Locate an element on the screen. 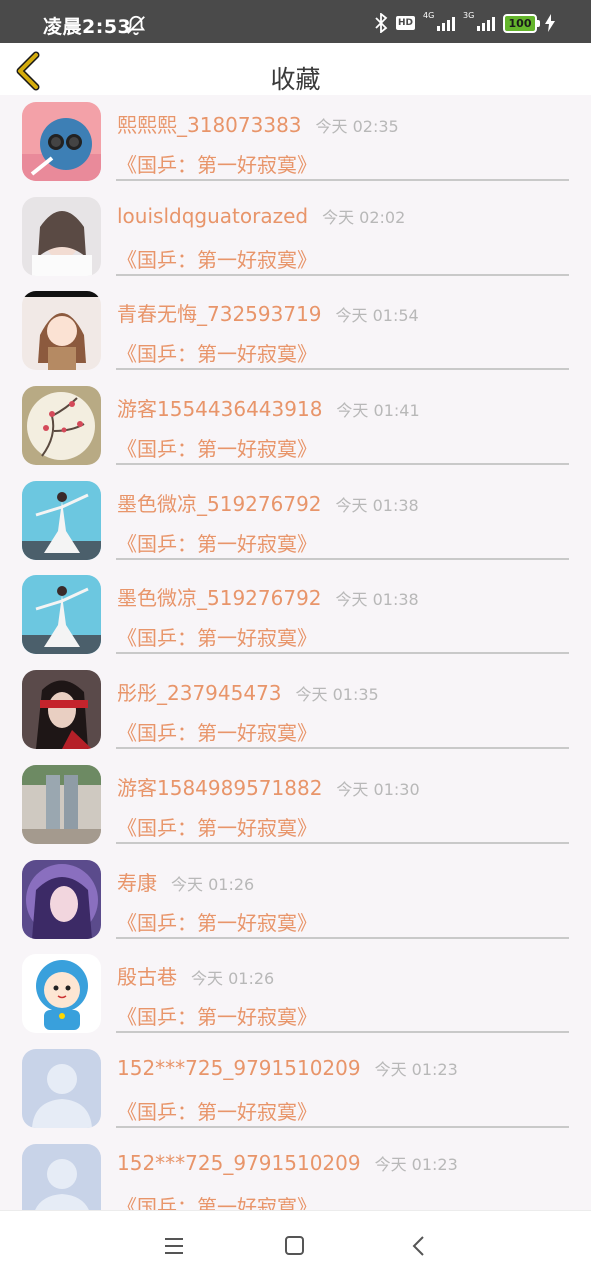 Image resolution: width=591 pixels, height=1281 pixels. user-name: 游客1584989571882 is located at coordinates (219, 788).